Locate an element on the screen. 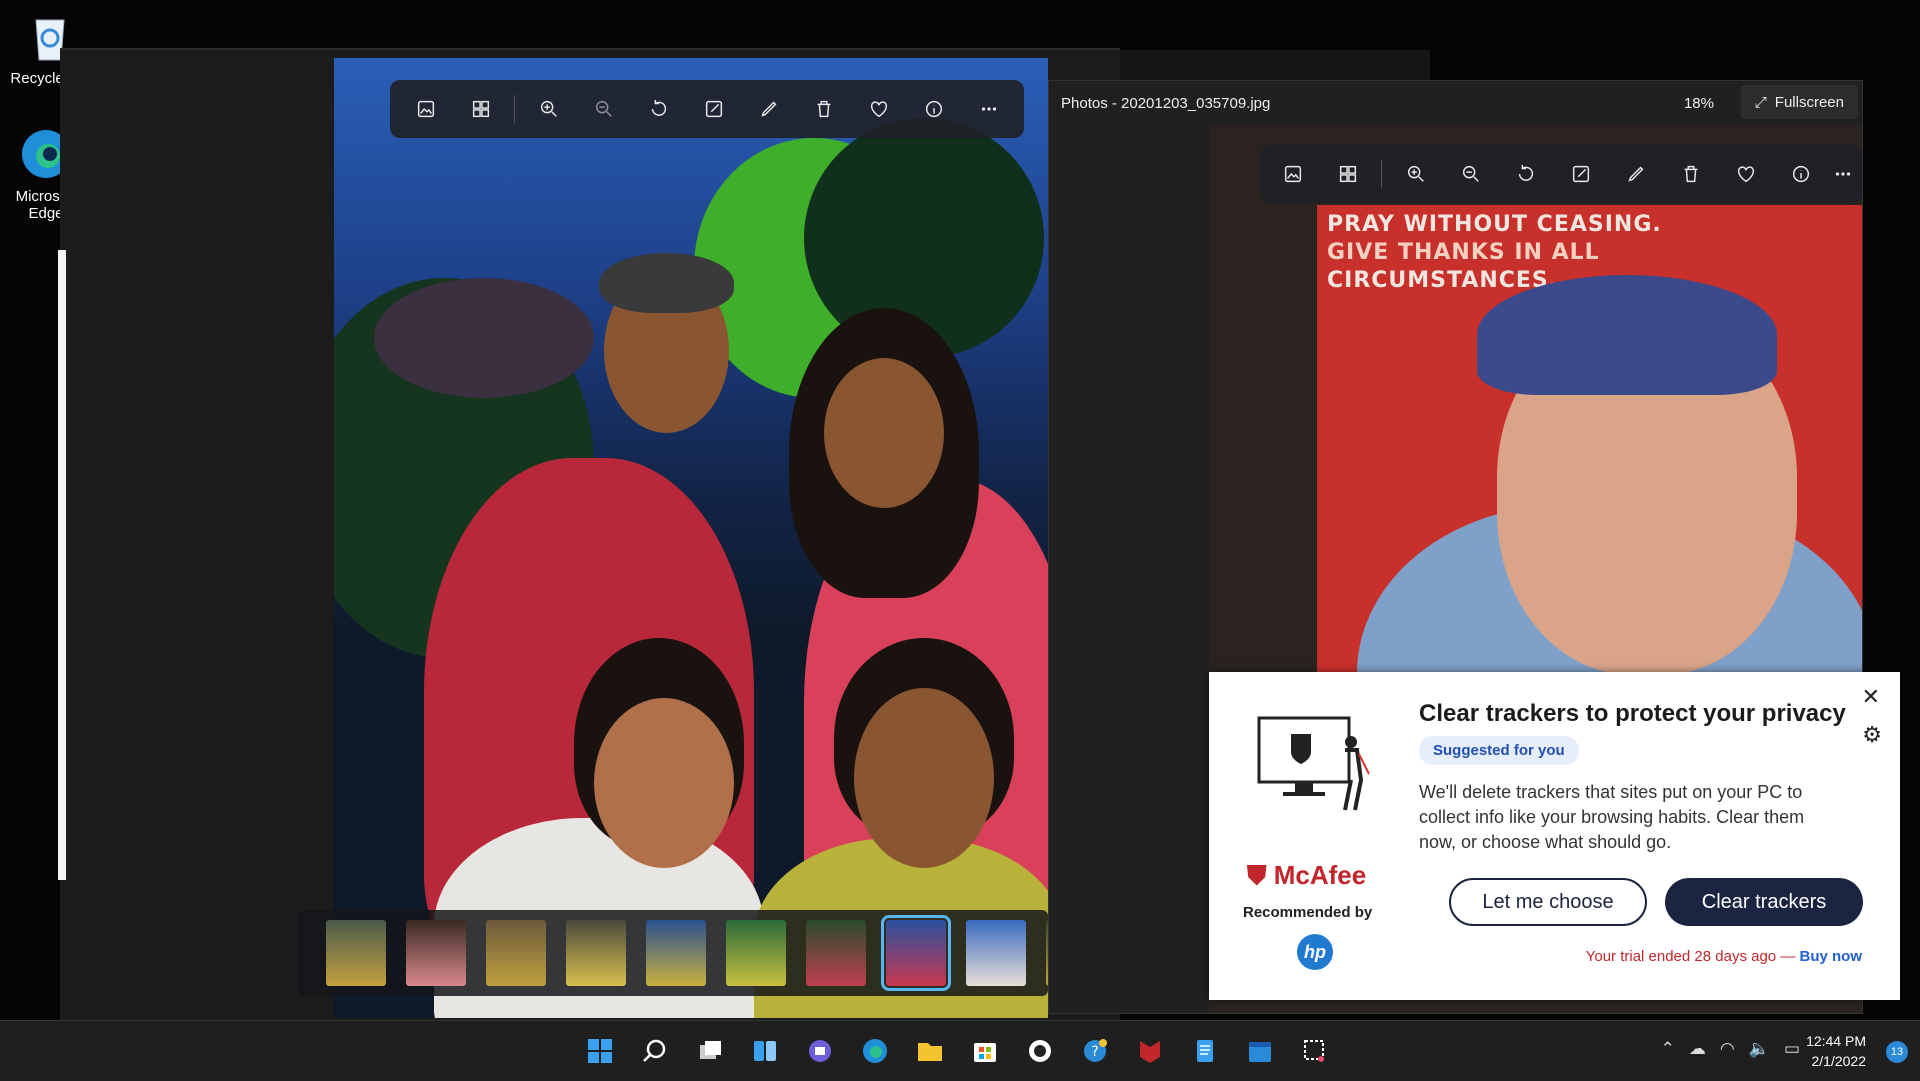 The width and height of the screenshot is (1920, 1081). store-icon is located at coordinates (985, 1051).